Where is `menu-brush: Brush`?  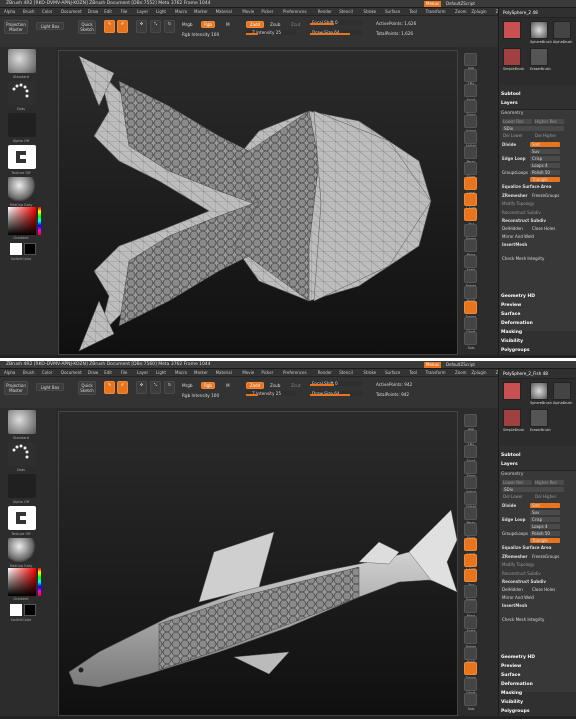
menu-brush: Brush is located at coordinates (29, 372).